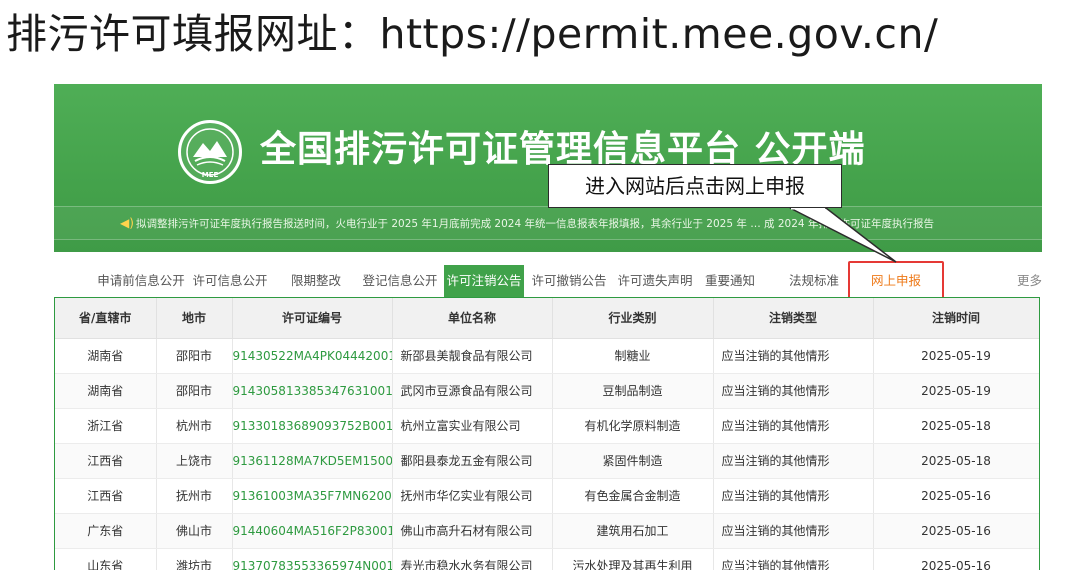 This screenshot has width=1080, height=570. I want to click on callout-pointer, so click(843, 234).